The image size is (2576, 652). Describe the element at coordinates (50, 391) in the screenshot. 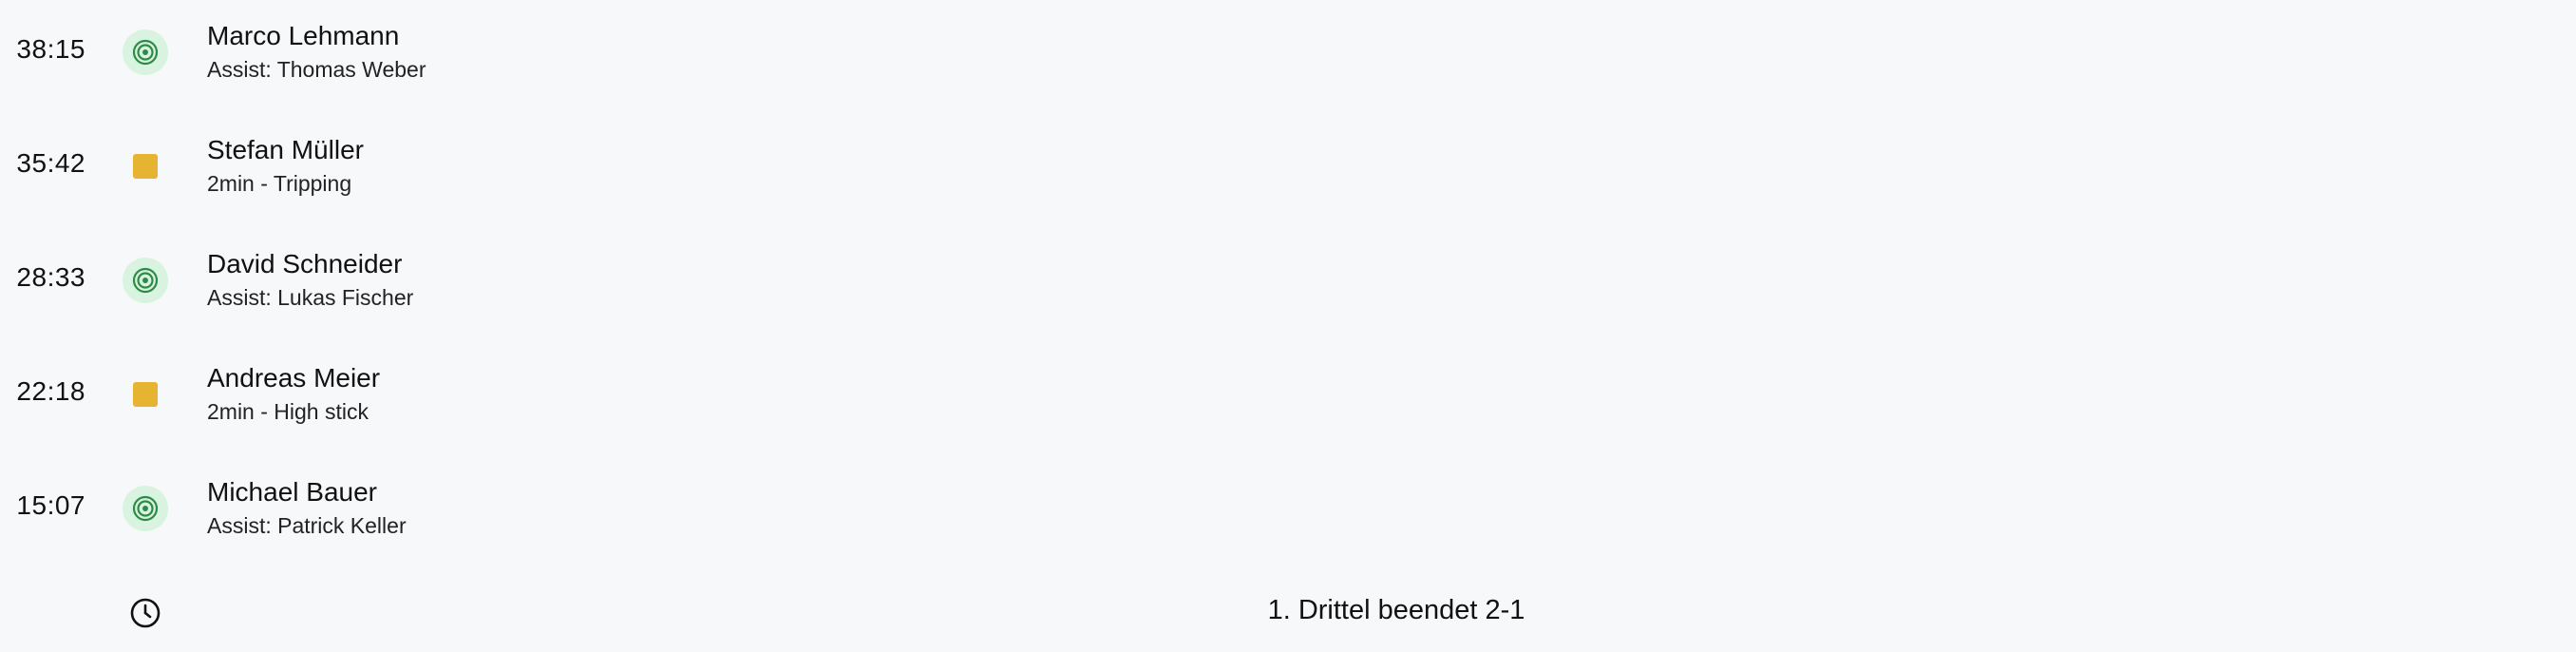

I see `event-time: 22:18` at that location.